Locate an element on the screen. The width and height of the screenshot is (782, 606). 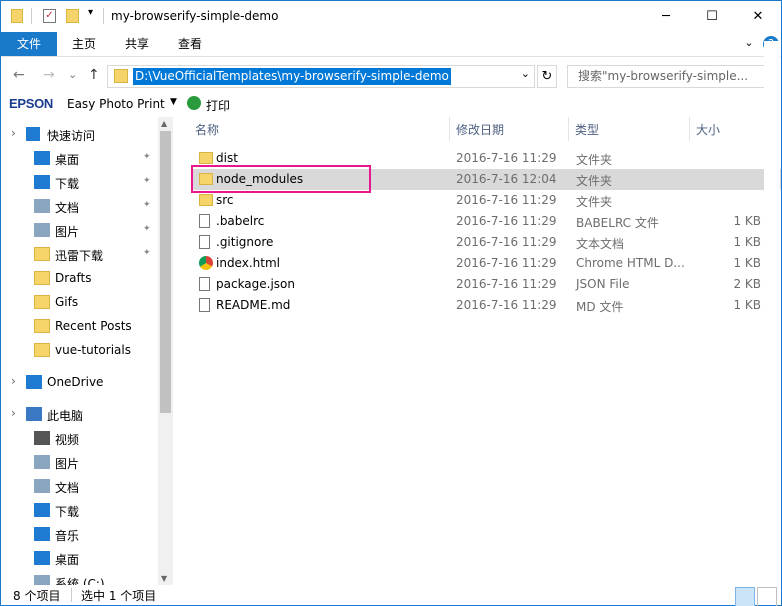
nav-item: 音乐 is located at coordinates (79, 534).